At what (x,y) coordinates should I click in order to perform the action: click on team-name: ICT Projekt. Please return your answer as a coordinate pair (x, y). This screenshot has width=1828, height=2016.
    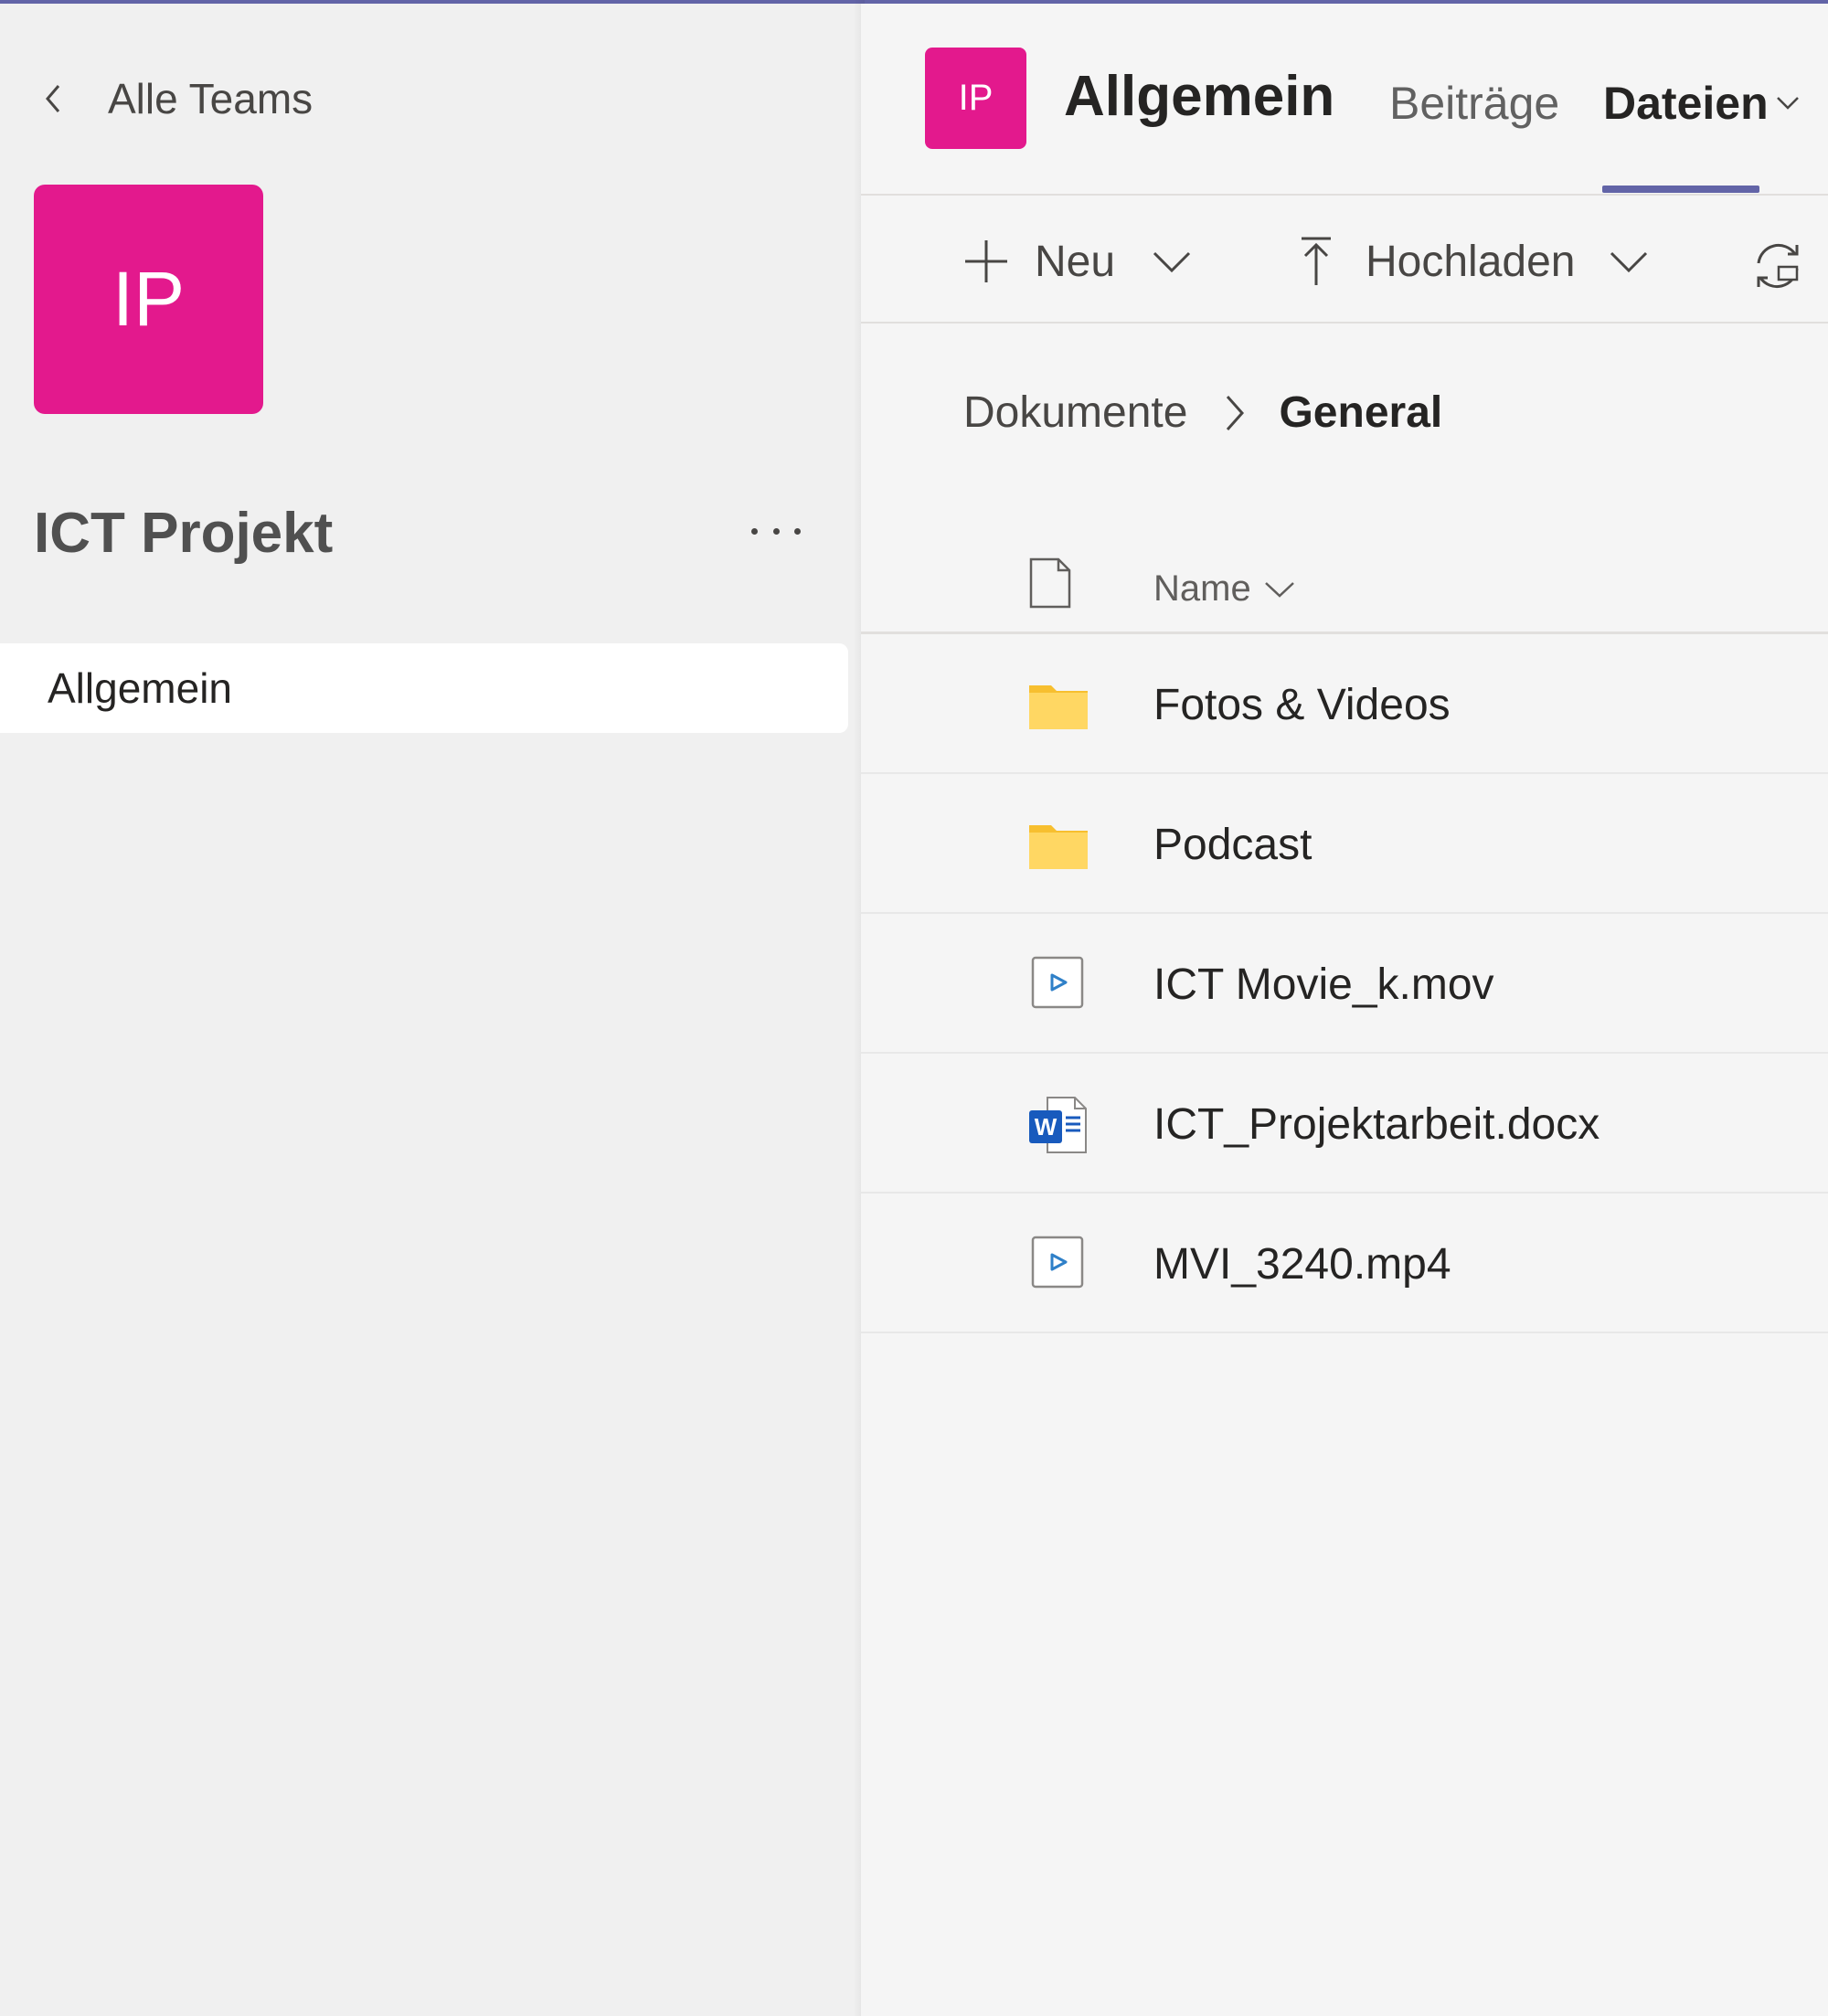
    Looking at the image, I should click on (184, 533).